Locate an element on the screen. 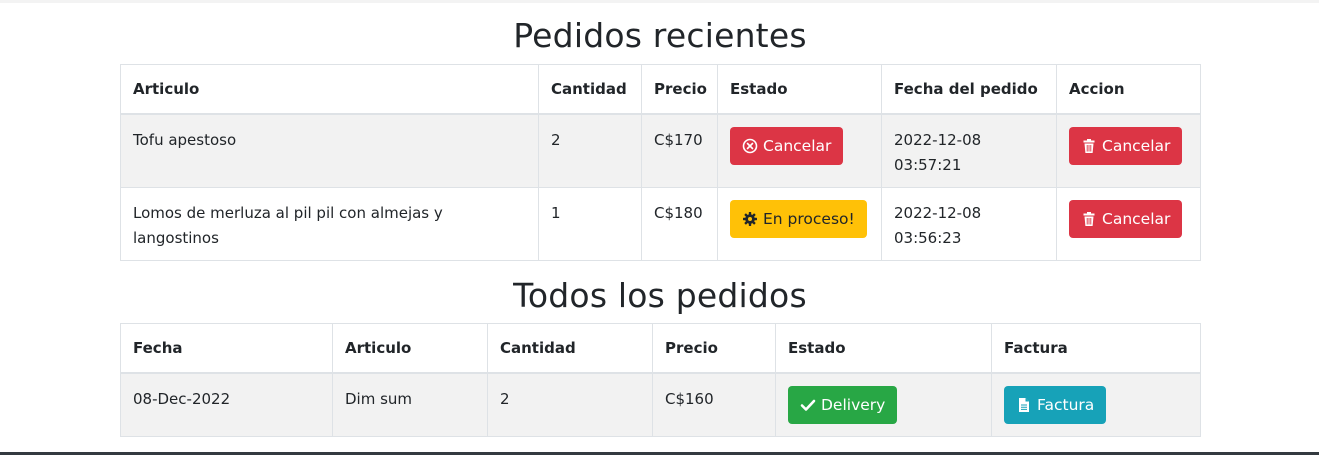  header-fecha: Fecha is located at coordinates (226, 348).